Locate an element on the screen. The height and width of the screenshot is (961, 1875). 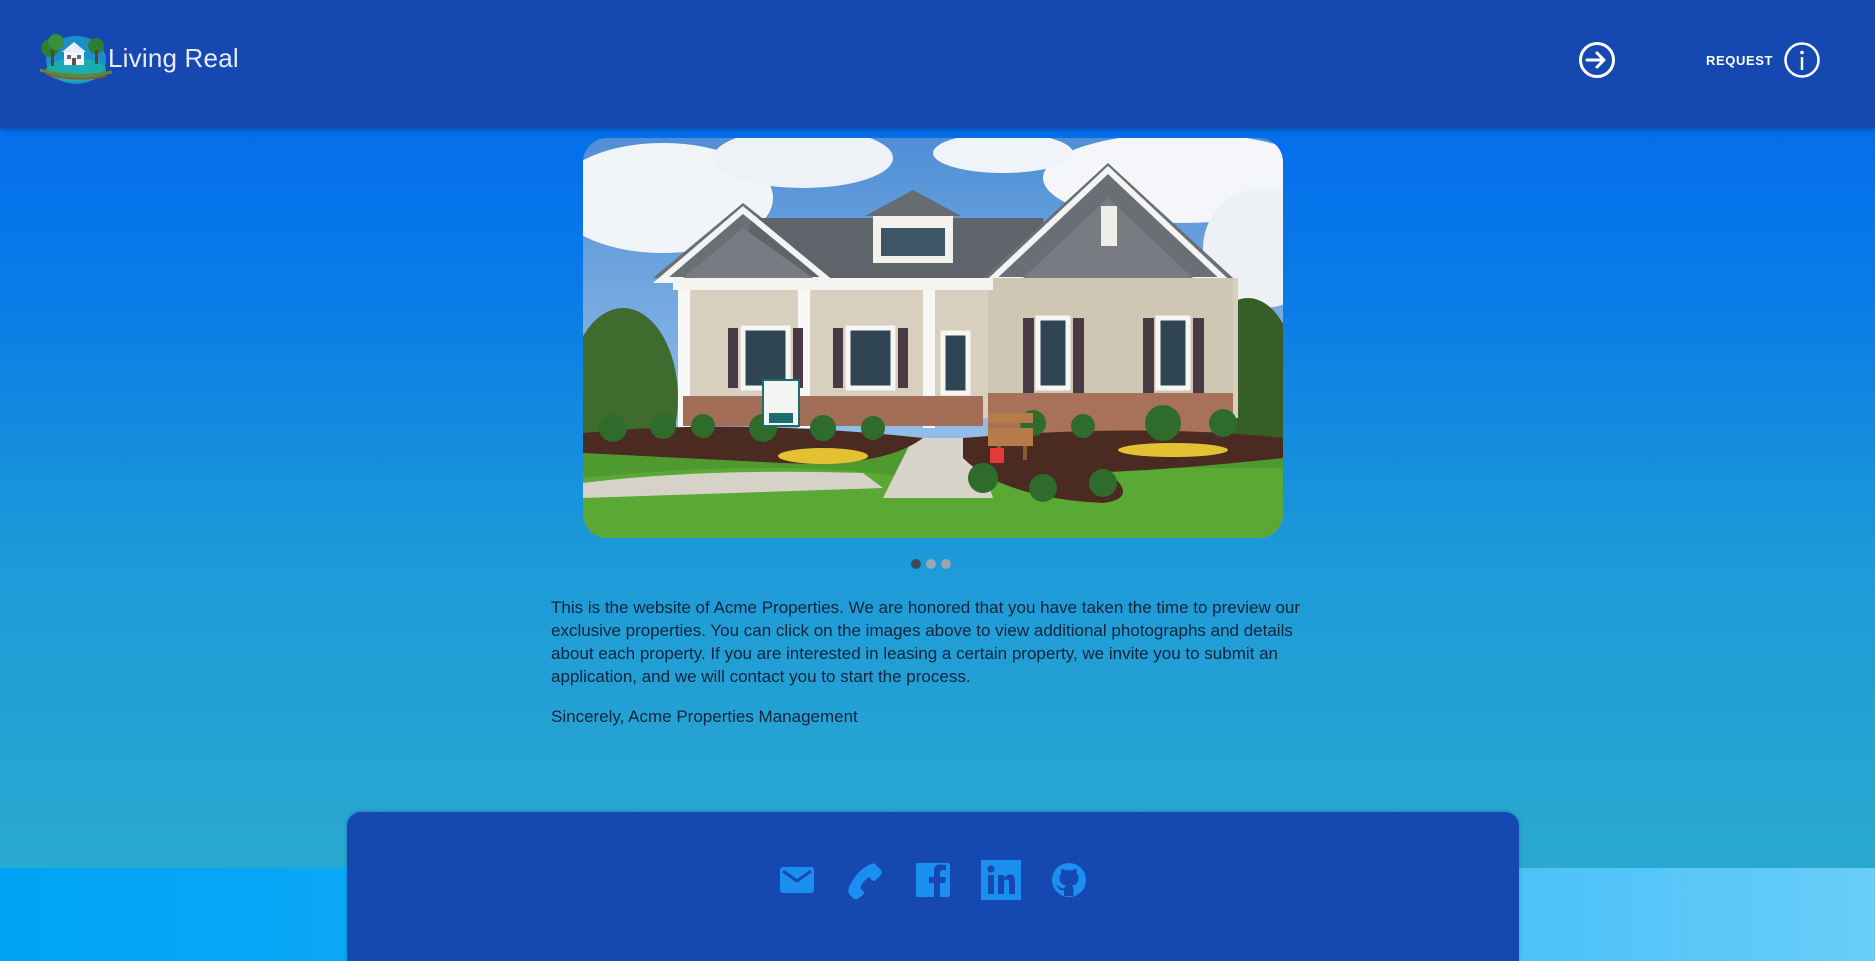
github-icon is located at coordinates (1069, 880).